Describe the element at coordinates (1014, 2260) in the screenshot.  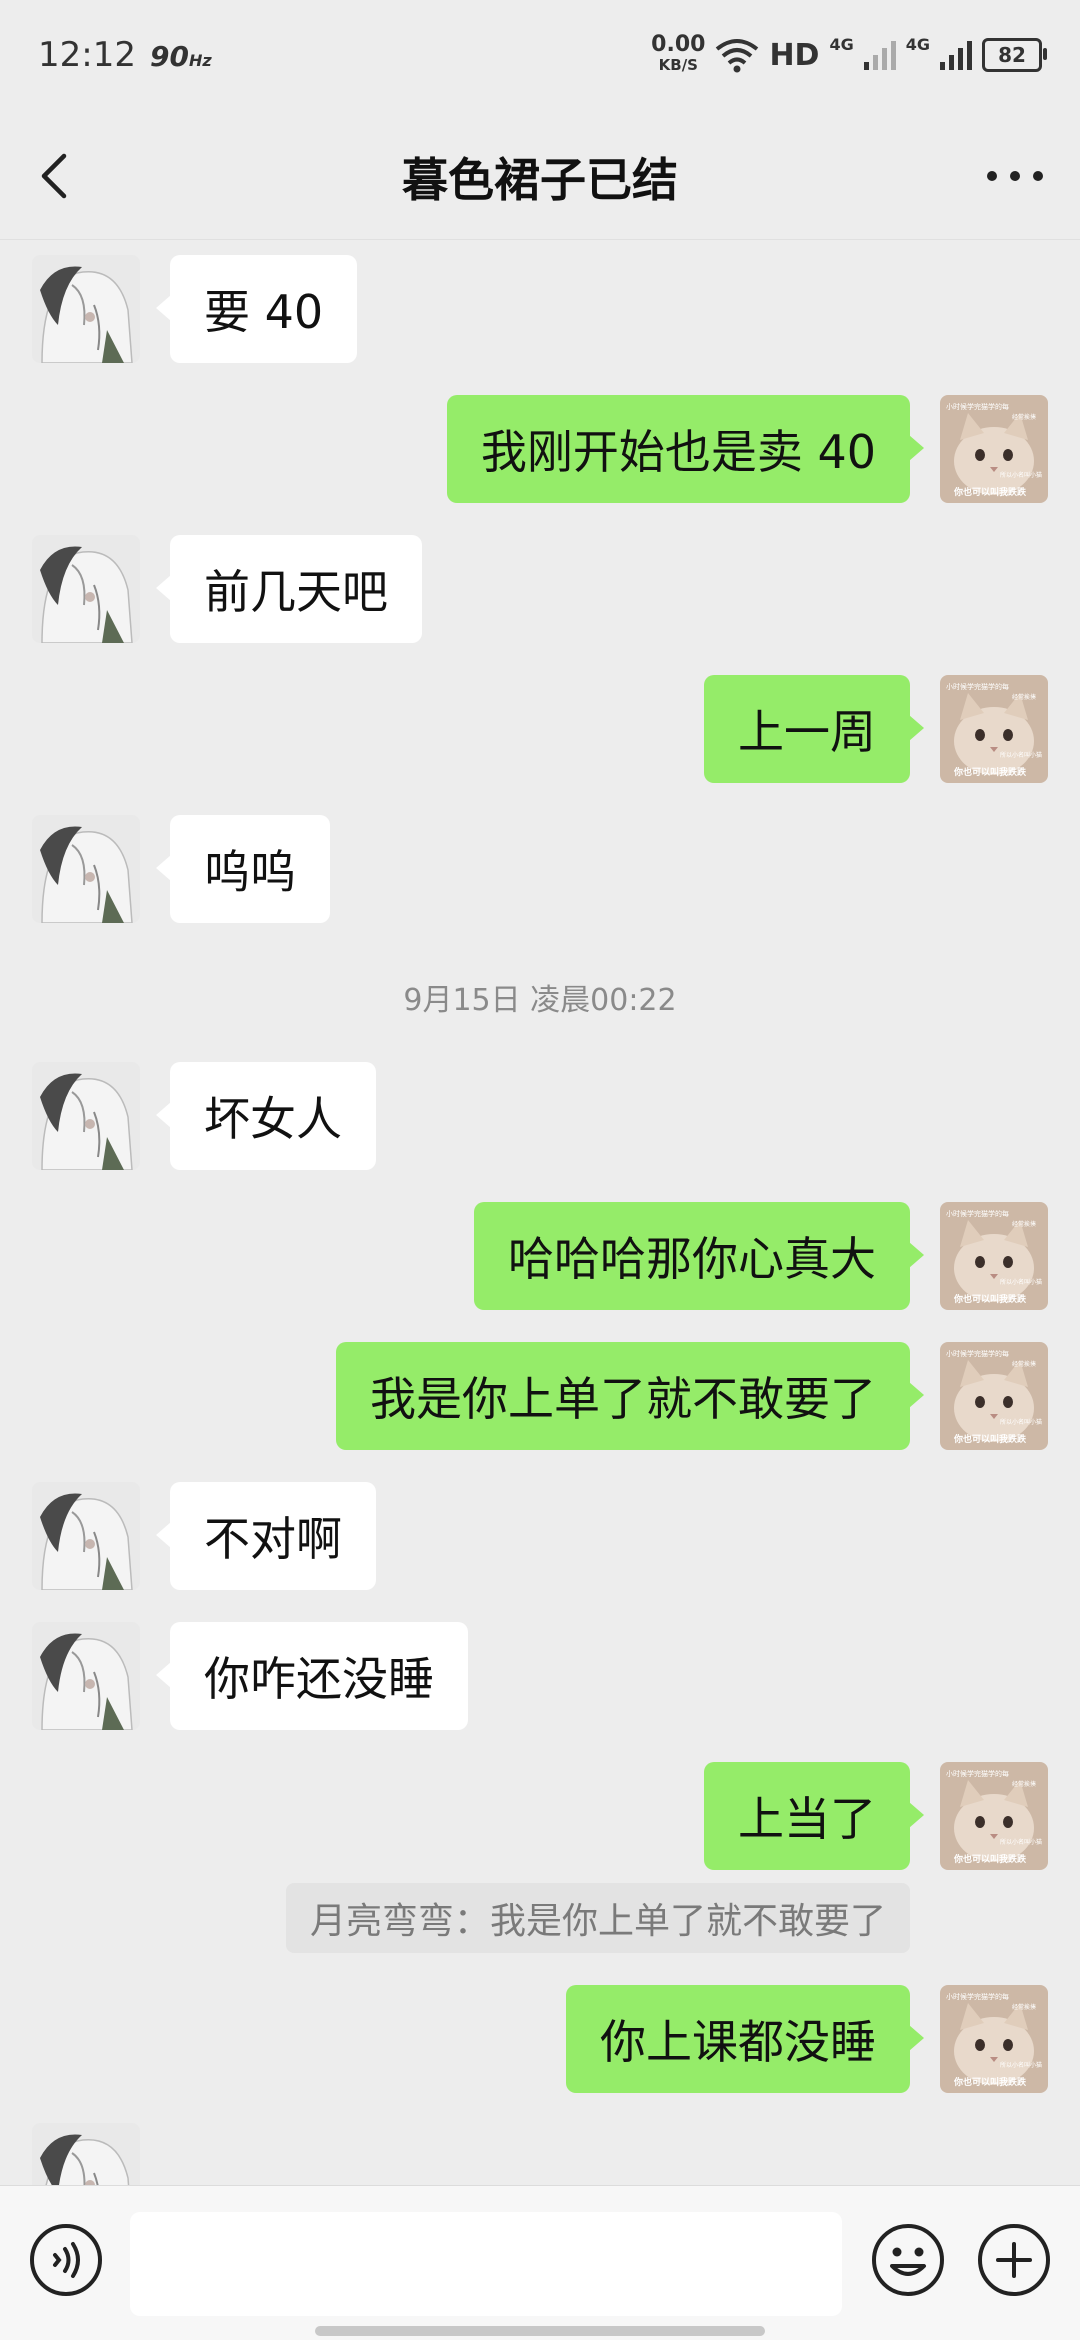
I see `plus-icon` at that location.